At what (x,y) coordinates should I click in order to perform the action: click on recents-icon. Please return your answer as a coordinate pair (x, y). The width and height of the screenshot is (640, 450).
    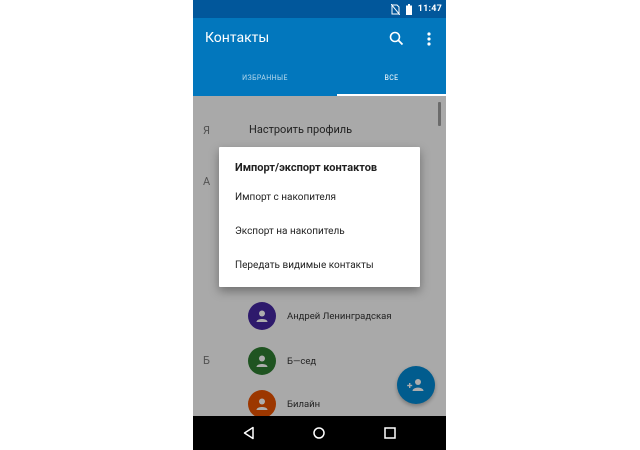
    Looking at the image, I should click on (390, 433).